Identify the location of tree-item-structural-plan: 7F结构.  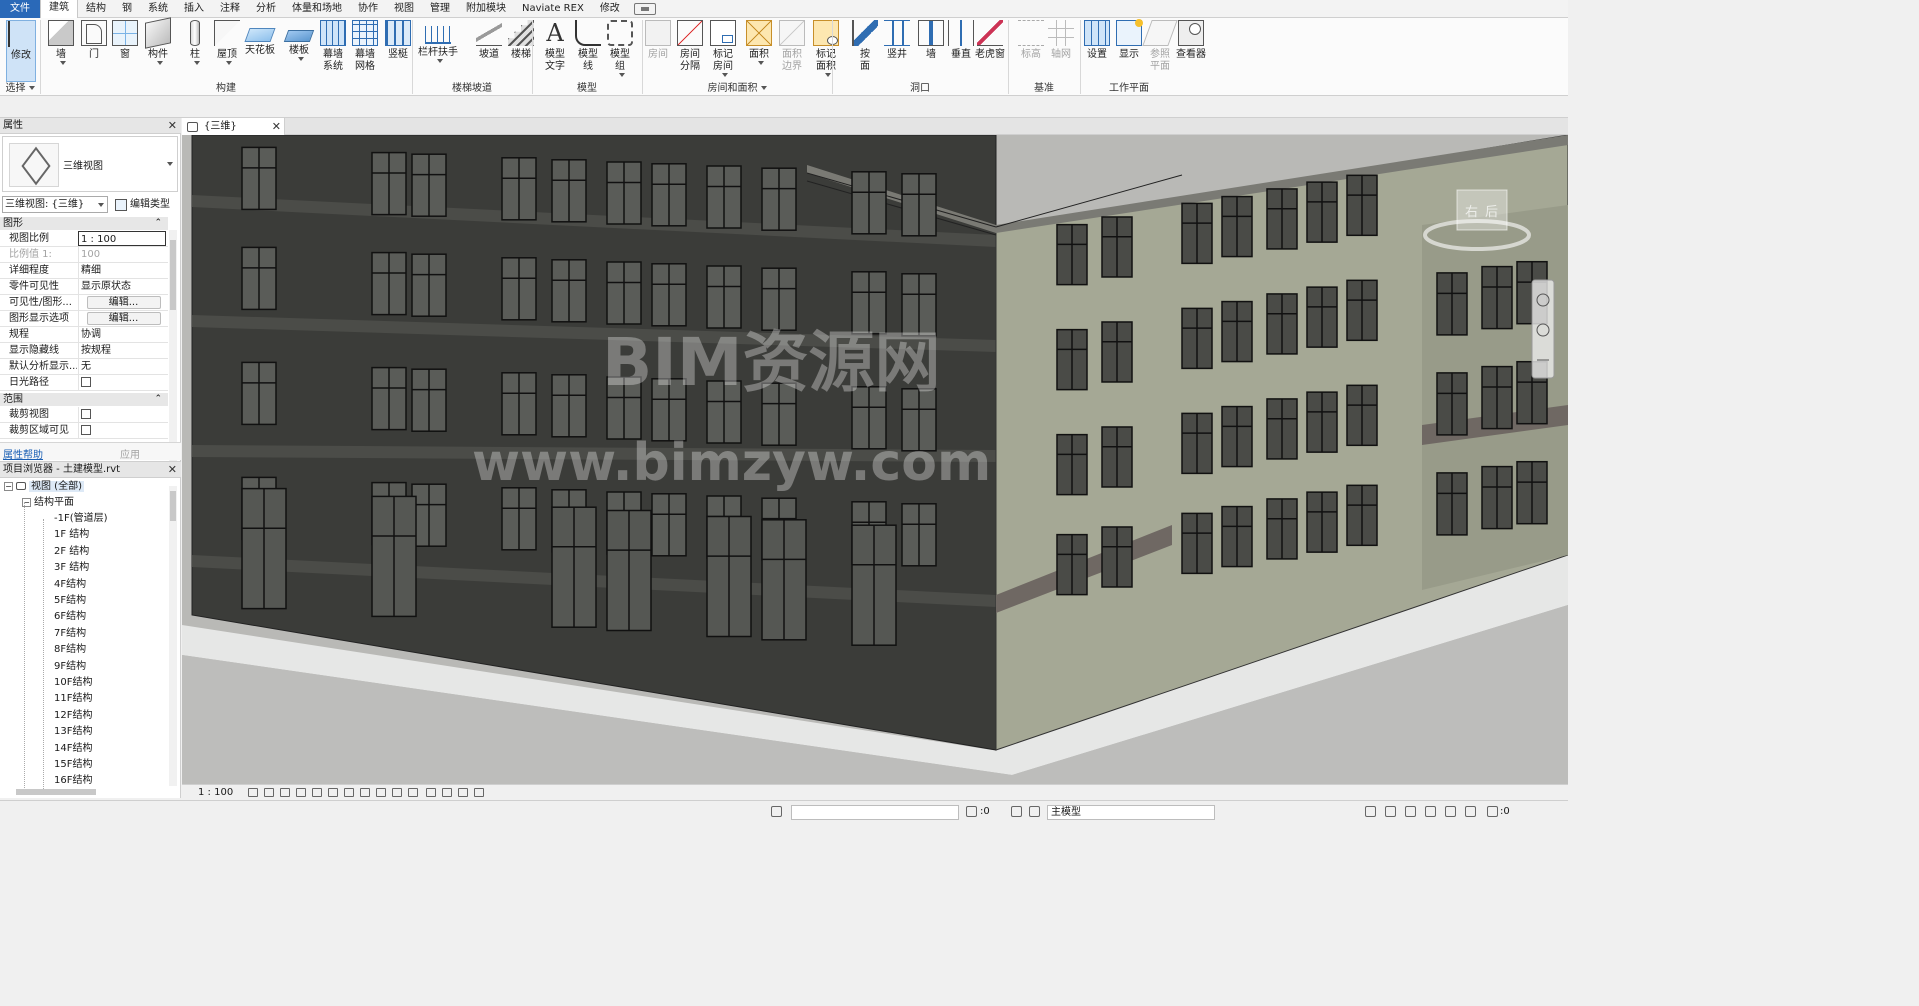
(70, 634).